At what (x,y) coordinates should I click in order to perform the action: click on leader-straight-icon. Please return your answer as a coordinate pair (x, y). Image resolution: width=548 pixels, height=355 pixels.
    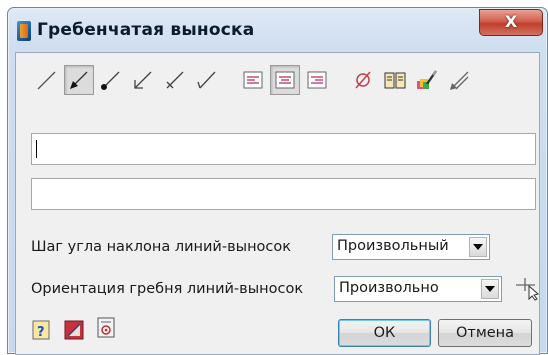
    Looking at the image, I should click on (47, 80).